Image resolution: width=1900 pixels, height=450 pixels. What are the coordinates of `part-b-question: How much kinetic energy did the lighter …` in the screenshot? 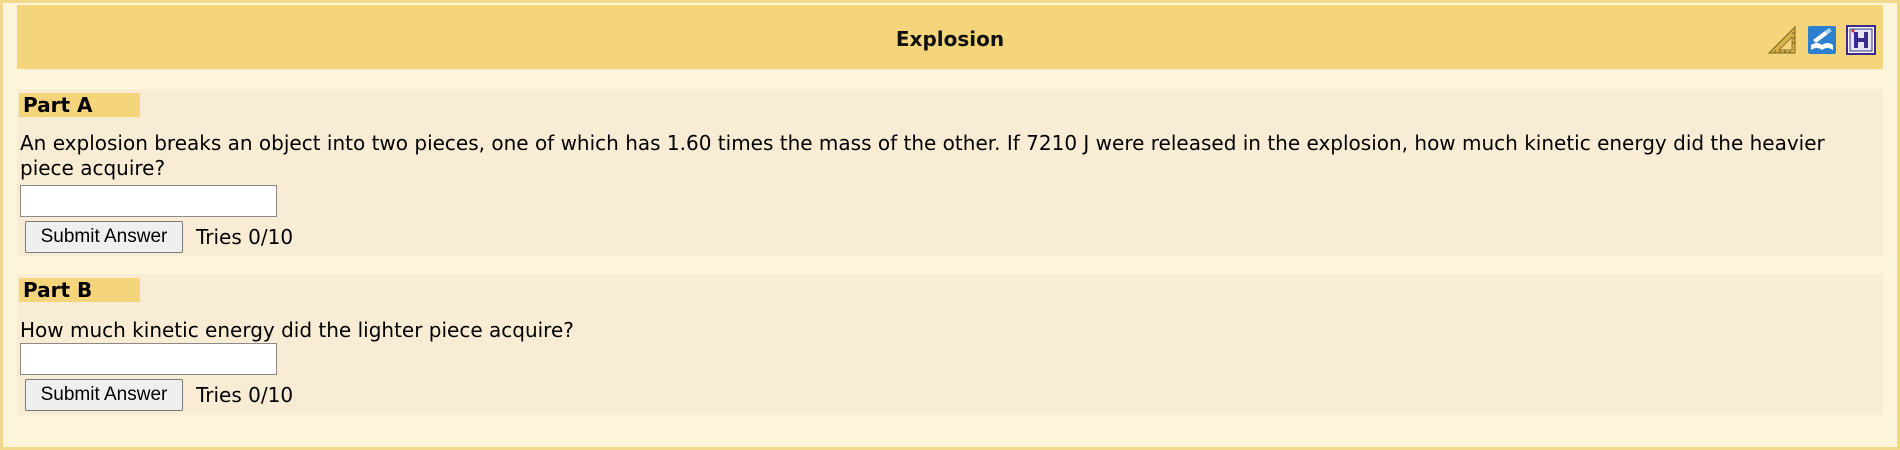 It's located at (297, 330).